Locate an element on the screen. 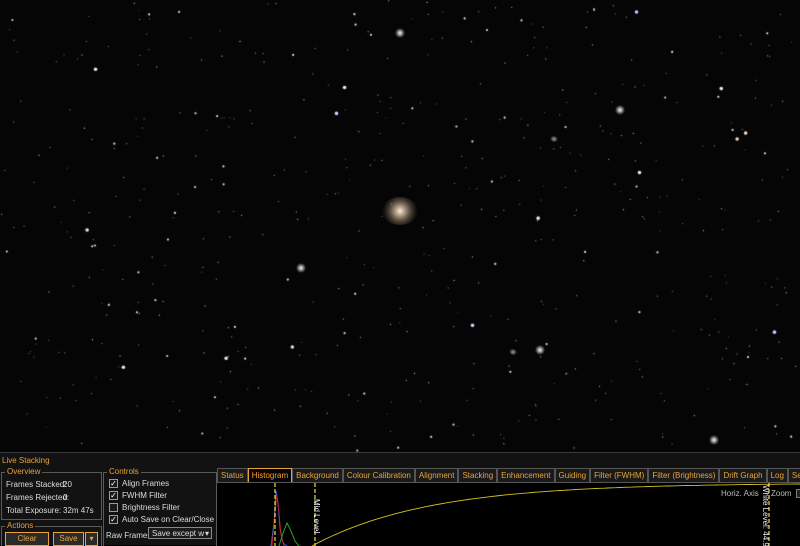  tab-filter-brightness: Filter (Brightness) is located at coordinates (684, 475).